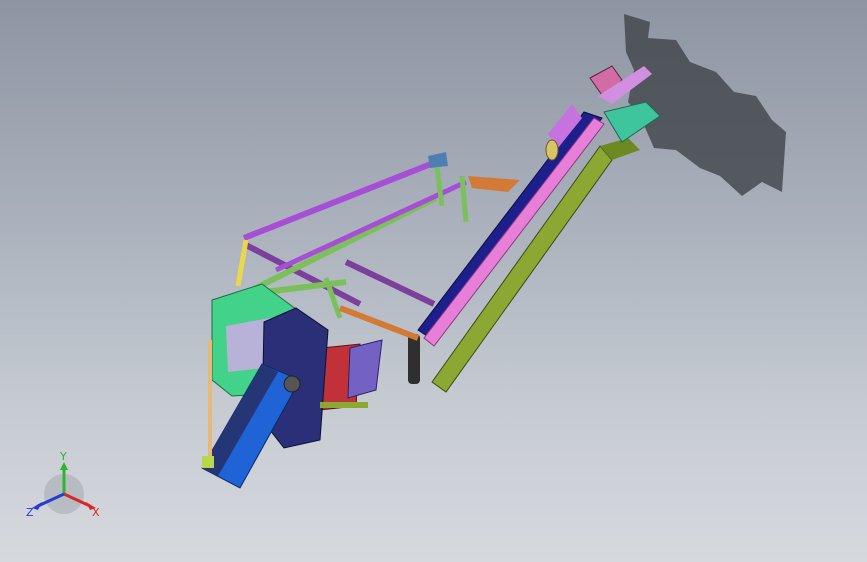  What do you see at coordinates (438, 160) in the screenshot?
I see `top-bracket` at bounding box center [438, 160].